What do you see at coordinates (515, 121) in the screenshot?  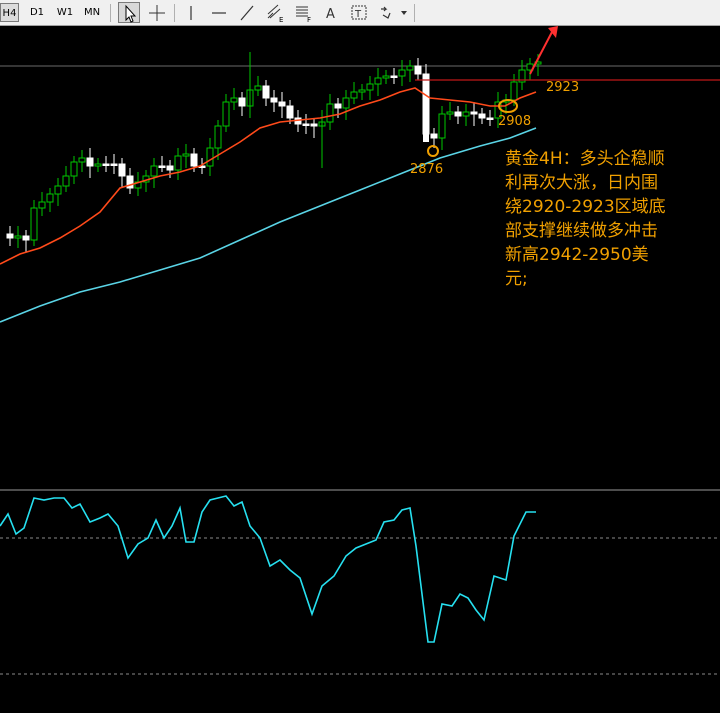 I see `support-label: 2908` at bounding box center [515, 121].